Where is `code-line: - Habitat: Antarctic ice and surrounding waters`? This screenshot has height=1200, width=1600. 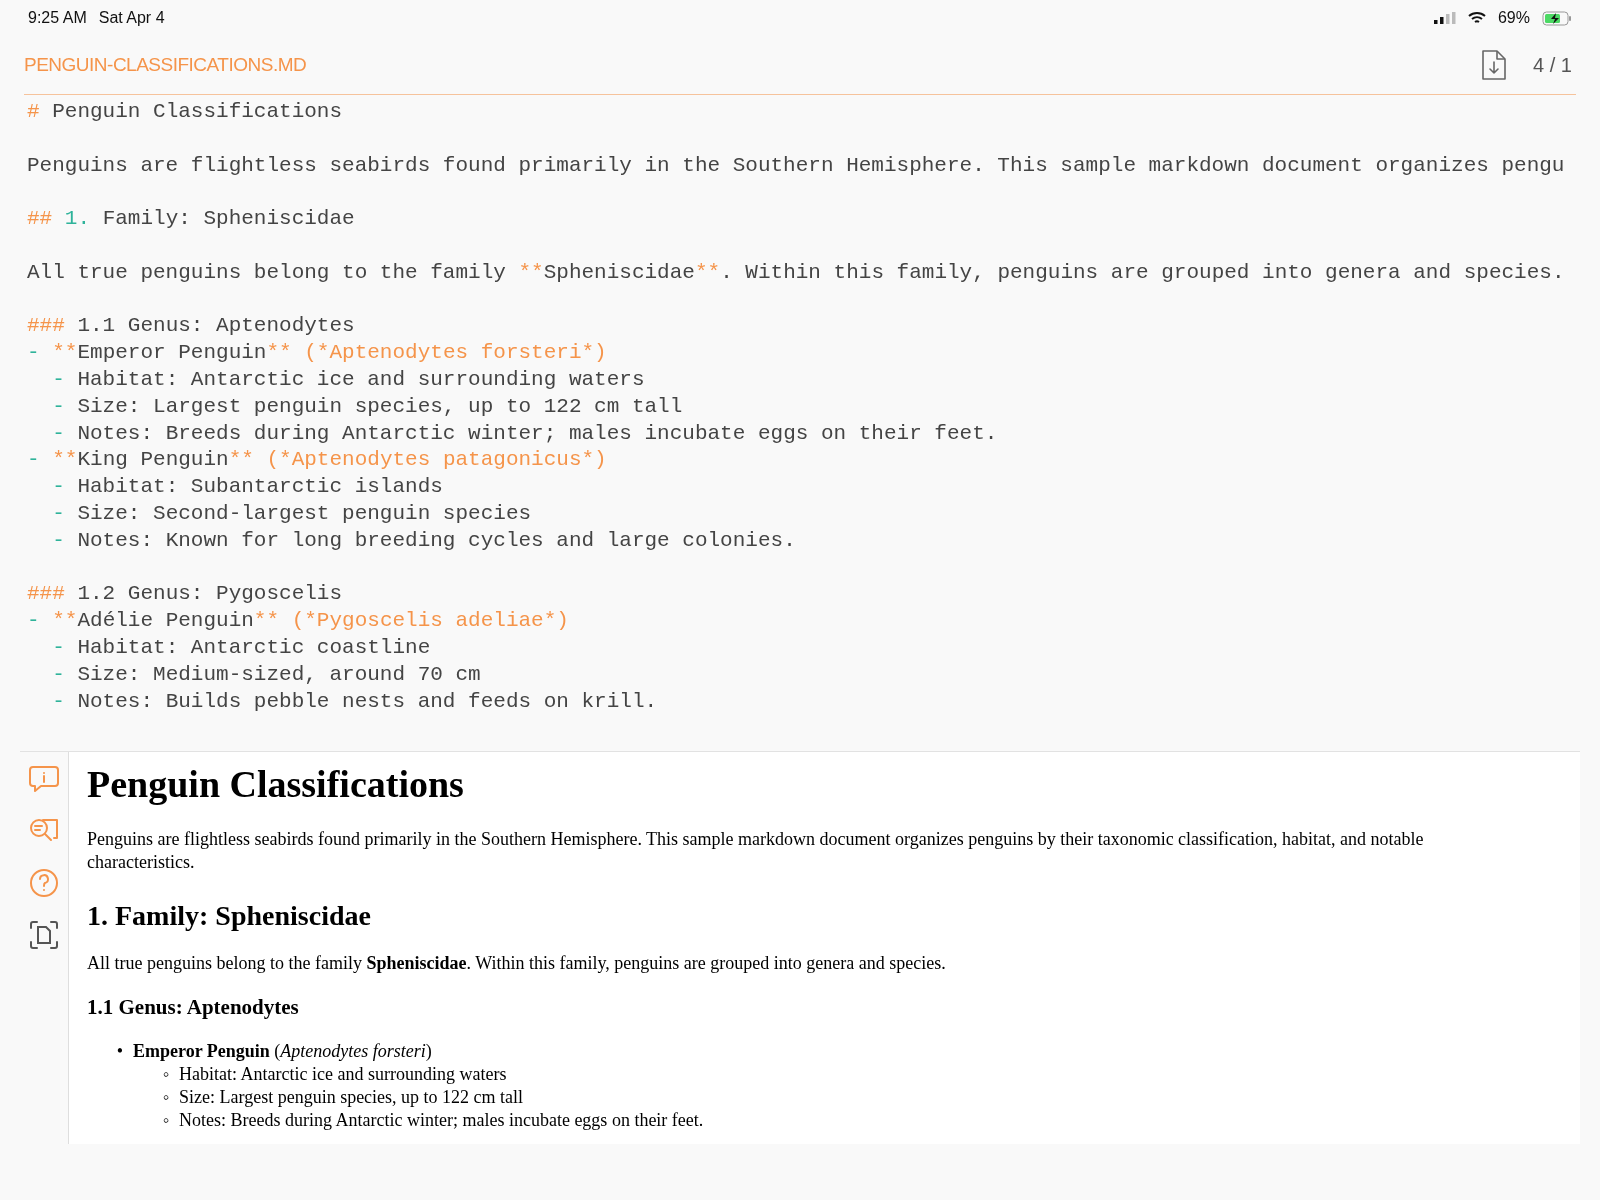
code-line: - Habitat: Antarctic ice and surrounding waters is located at coordinates (348, 379).